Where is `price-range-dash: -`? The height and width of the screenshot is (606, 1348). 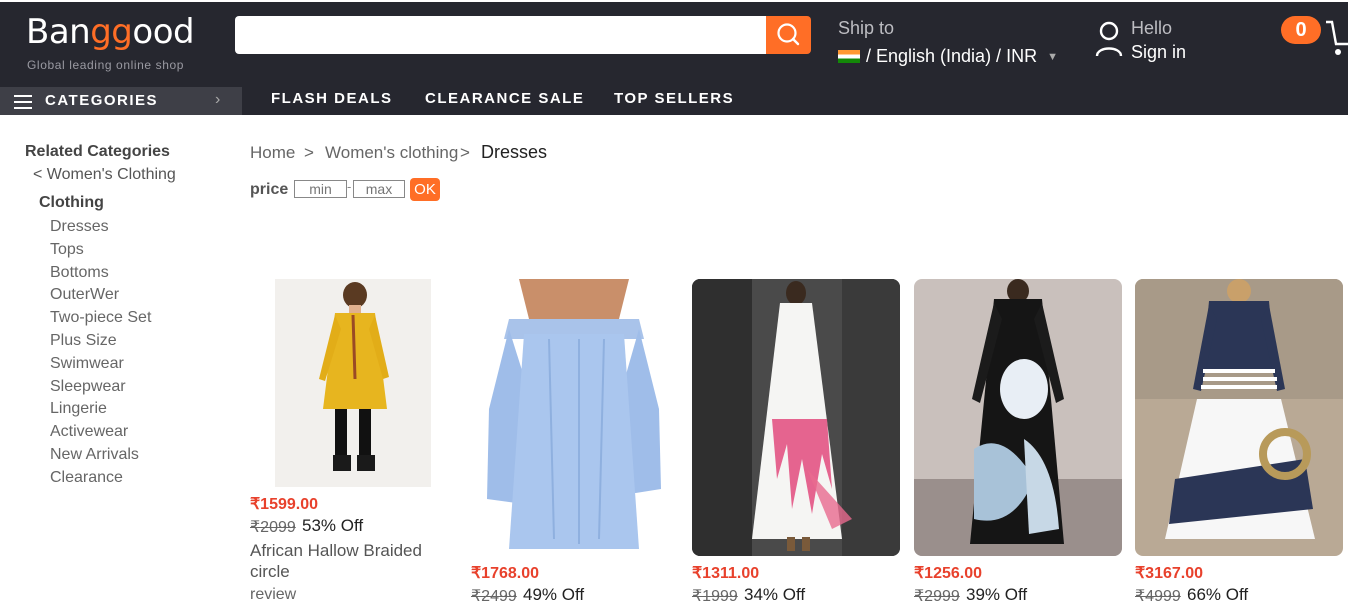
price-range-dash: - is located at coordinates (349, 186).